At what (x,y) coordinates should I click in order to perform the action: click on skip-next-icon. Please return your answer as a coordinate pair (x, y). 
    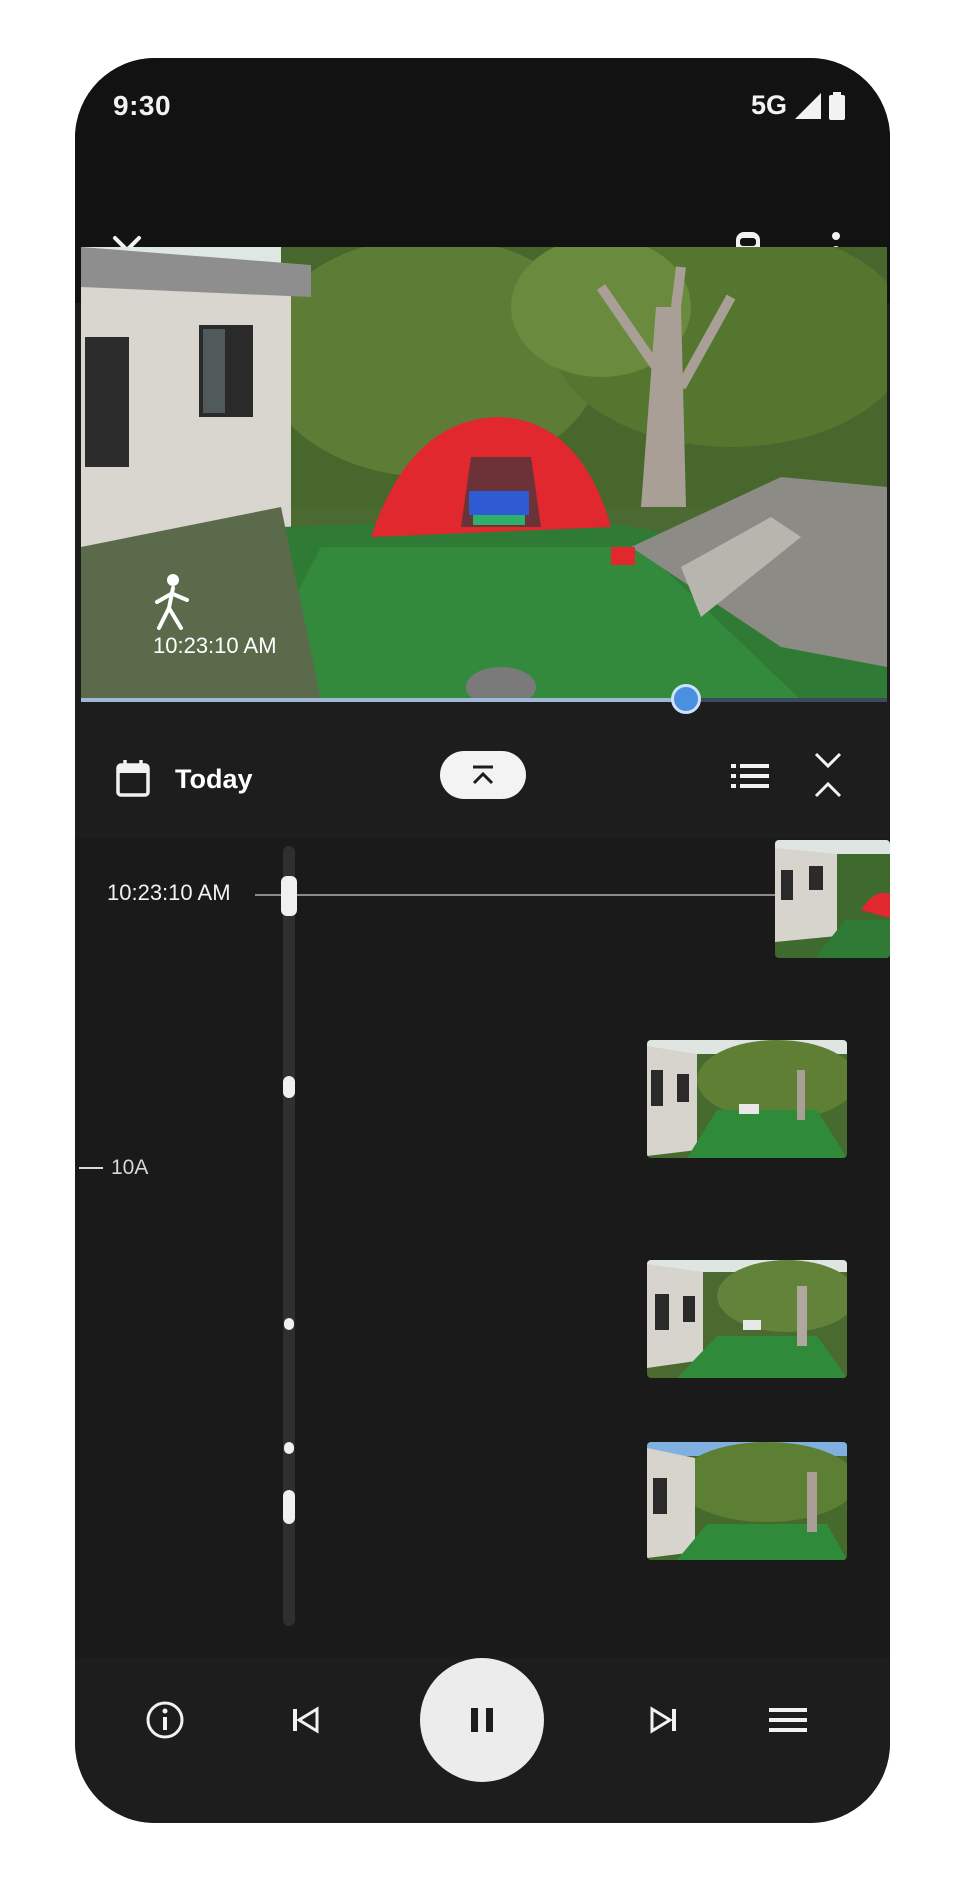
    Looking at the image, I should click on (664, 1720).